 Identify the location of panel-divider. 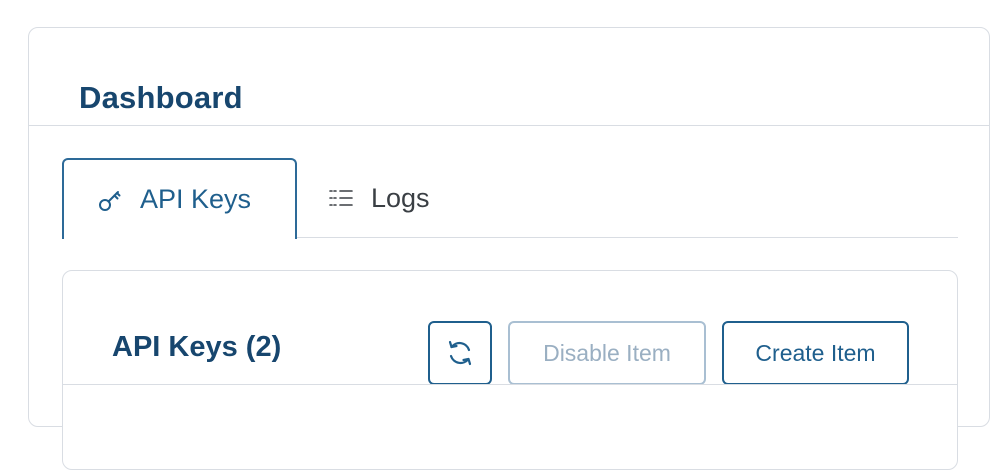
(510, 384).